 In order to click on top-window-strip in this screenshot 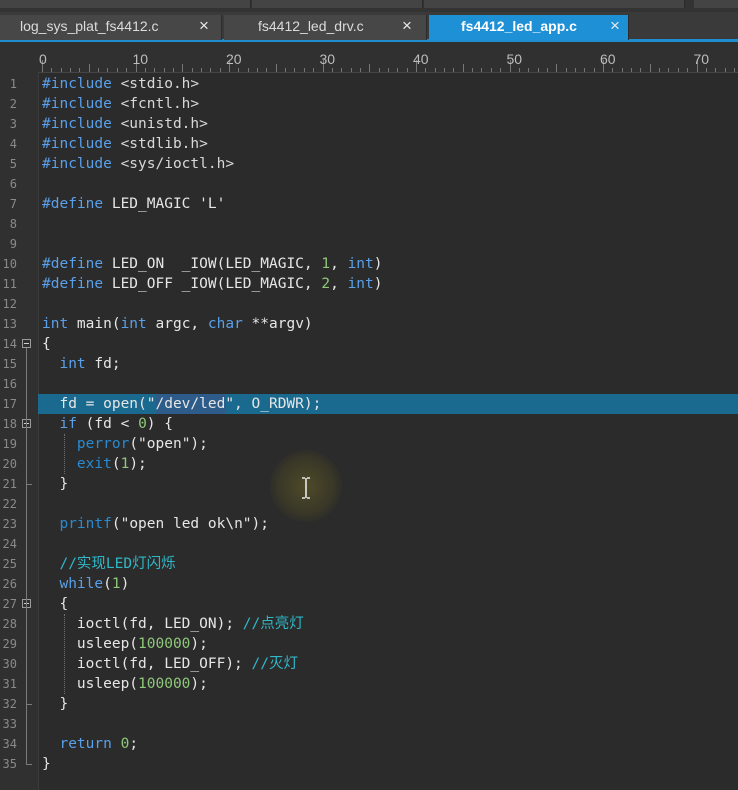, I will do `click(369, 6)`.